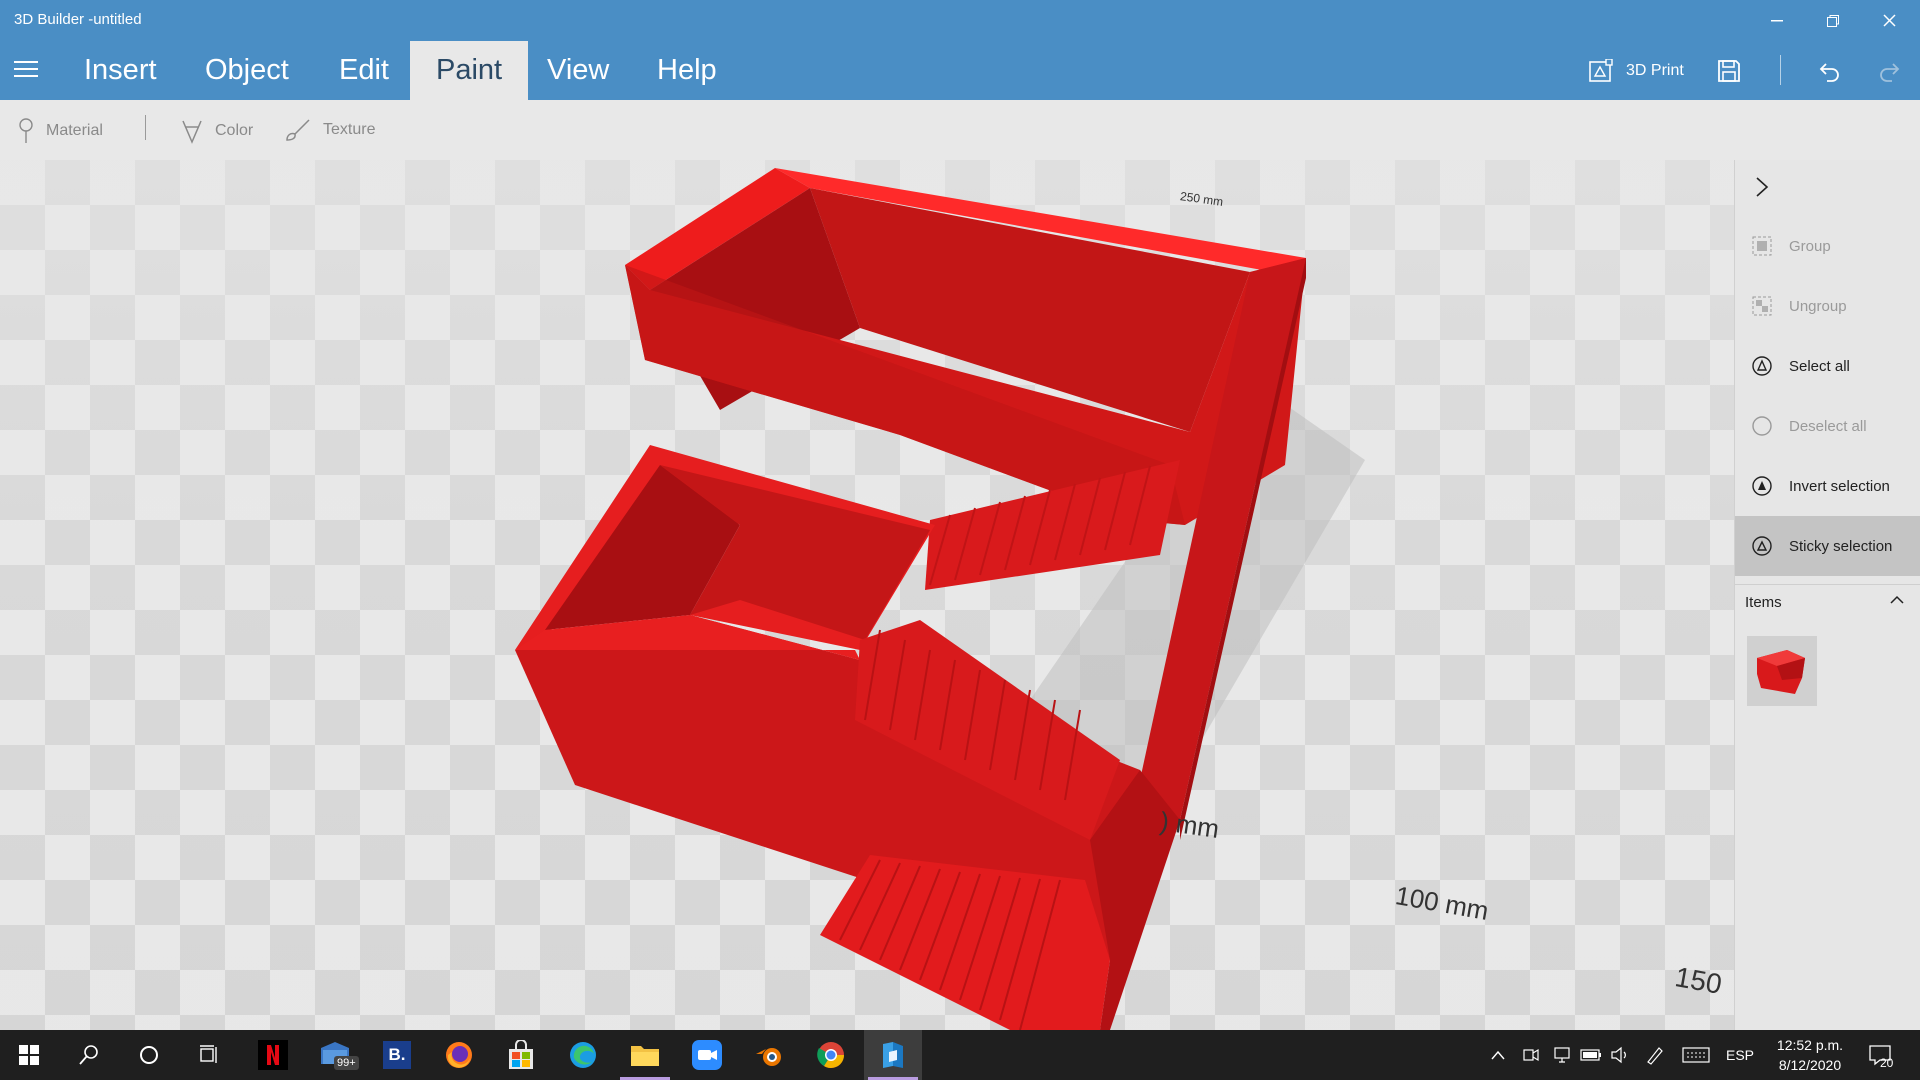 The image size is (1920, 1080). What do you see at coordinates (74, 130) in the screenshot?
I see `material-label: Material` at bounding box center [74, 130].